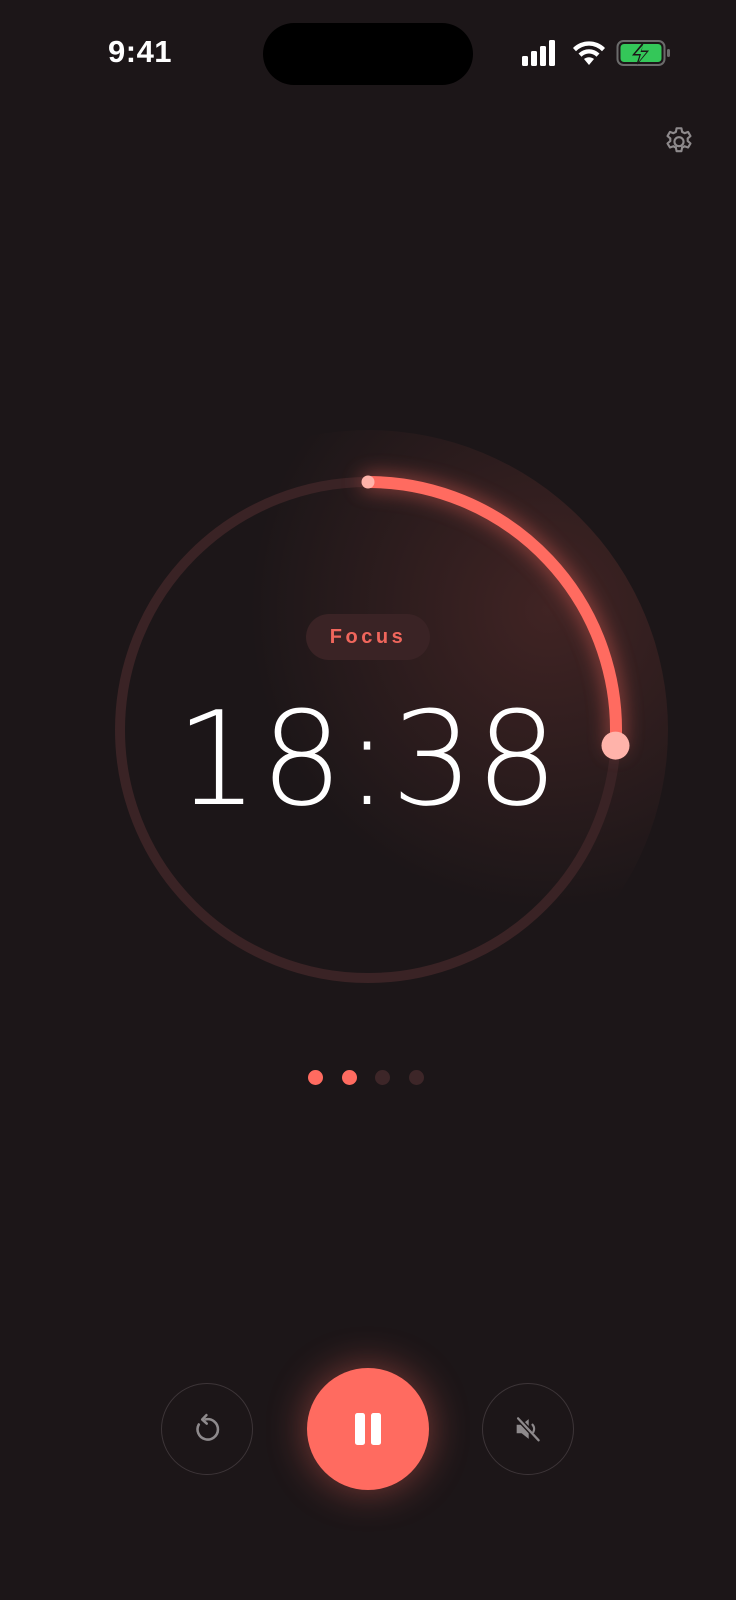 This screenshot has height=1600, width=736. What do you see at coordinates (615, 745) in the screenshot?
I see `progress-handle` at bounding box center [615, 745].